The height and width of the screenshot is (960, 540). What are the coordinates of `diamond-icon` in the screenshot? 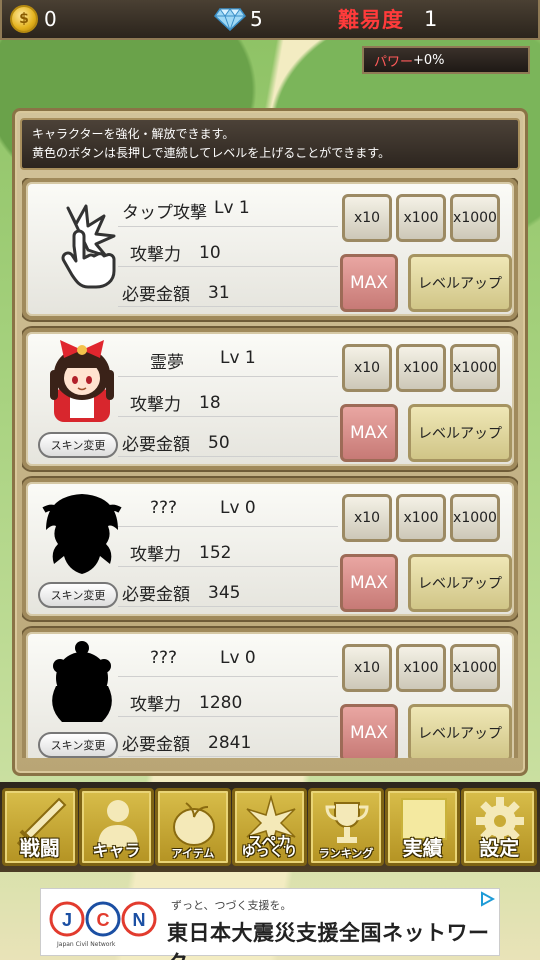 It's located at (230, 19).